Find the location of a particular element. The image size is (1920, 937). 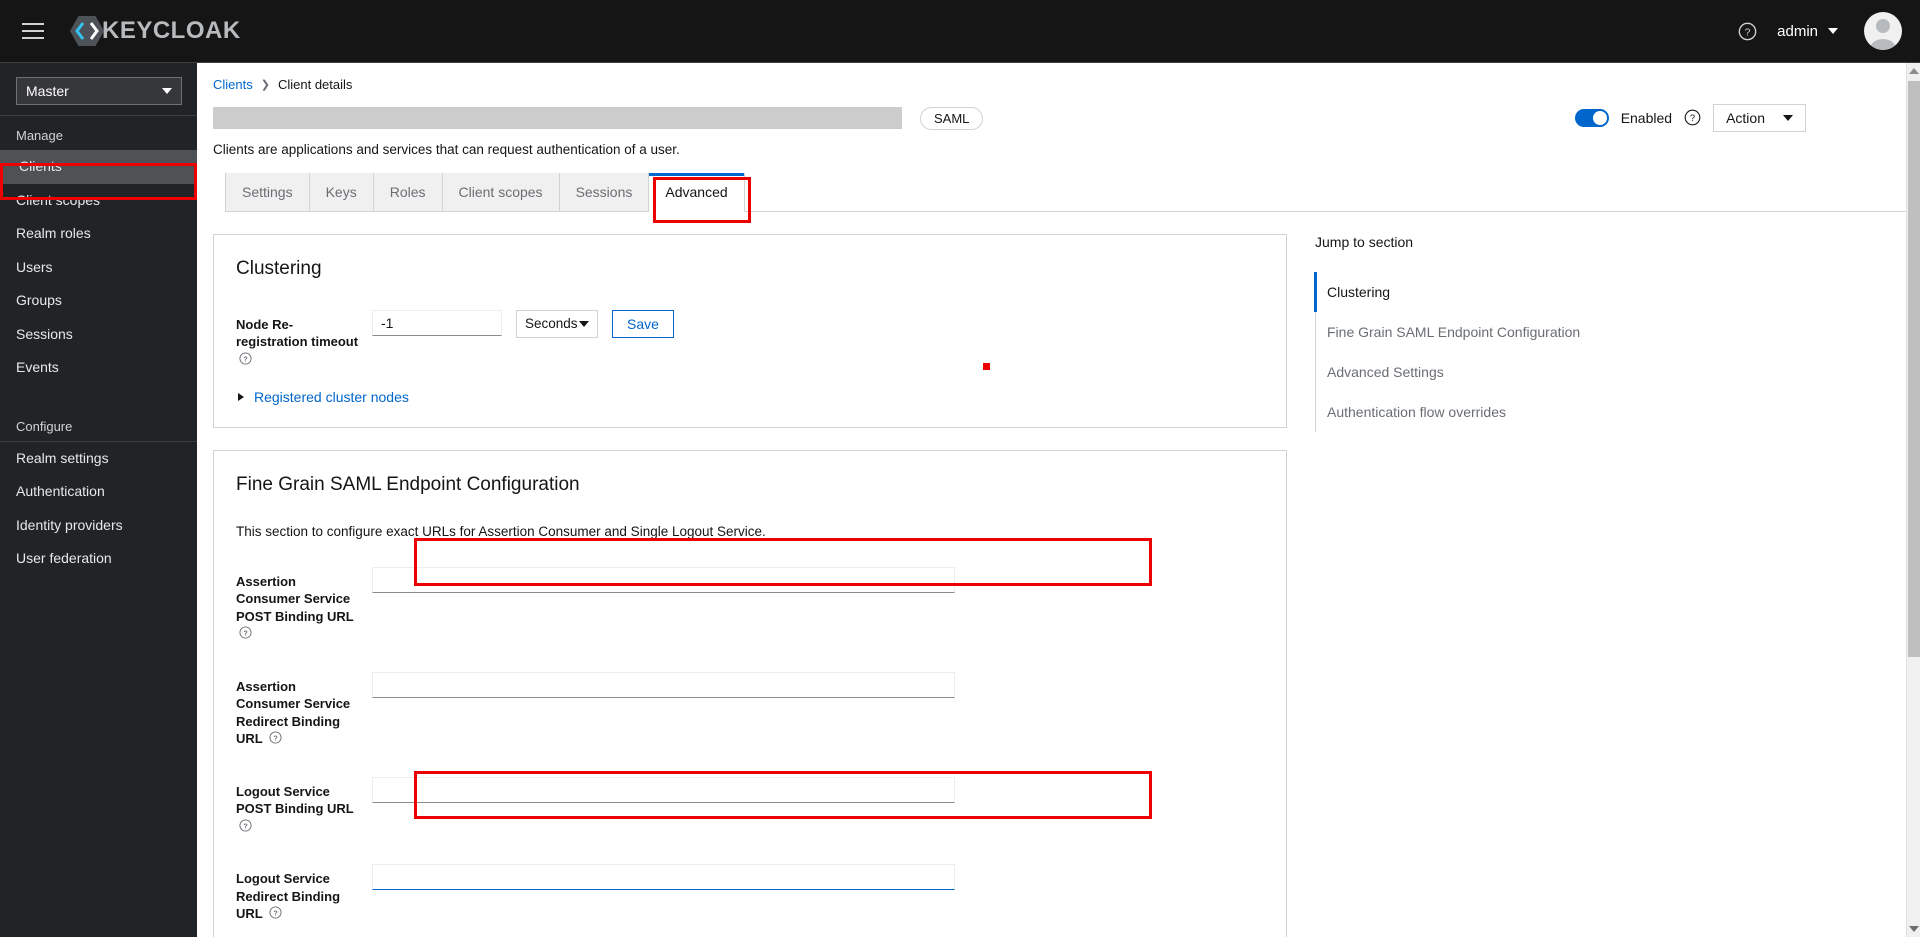

sidebar-item-events: Events is located at coordinates (98, 368).